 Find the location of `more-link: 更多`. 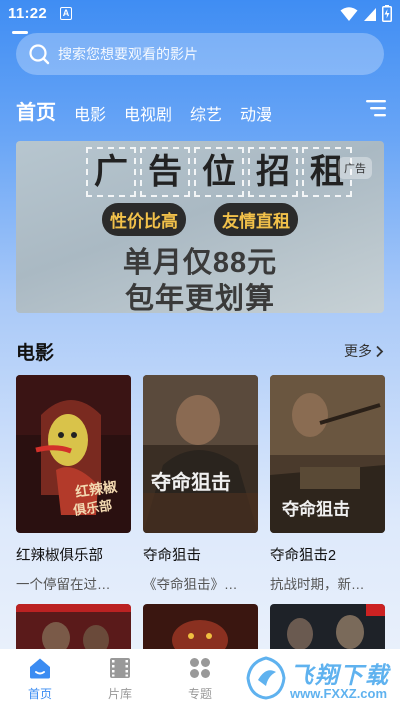

more-link: 更多 is located at coordinates (364, 351).